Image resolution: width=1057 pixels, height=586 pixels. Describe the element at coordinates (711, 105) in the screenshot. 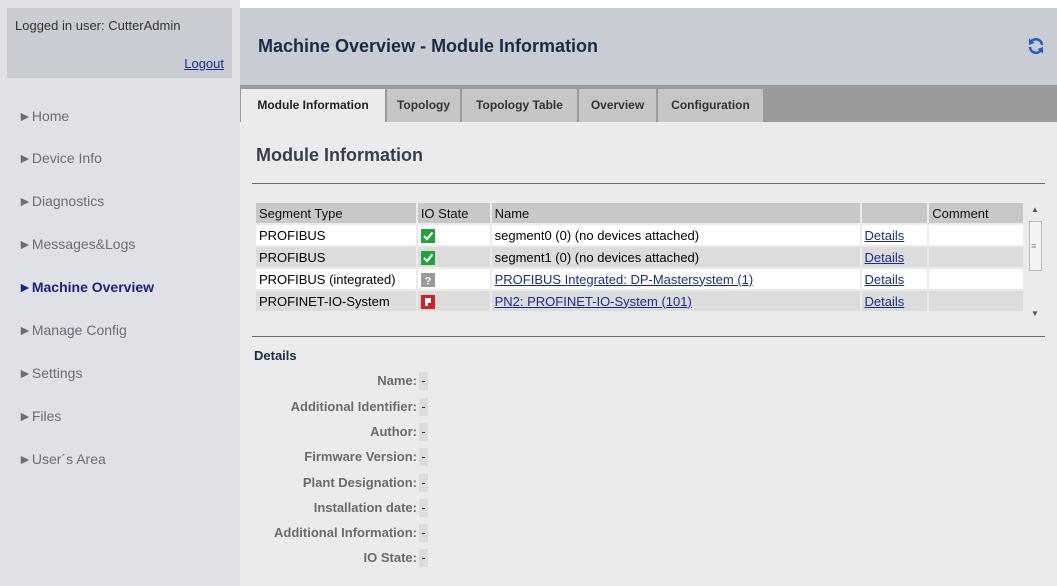

I see `tab-configuration: Configuration` at that location.